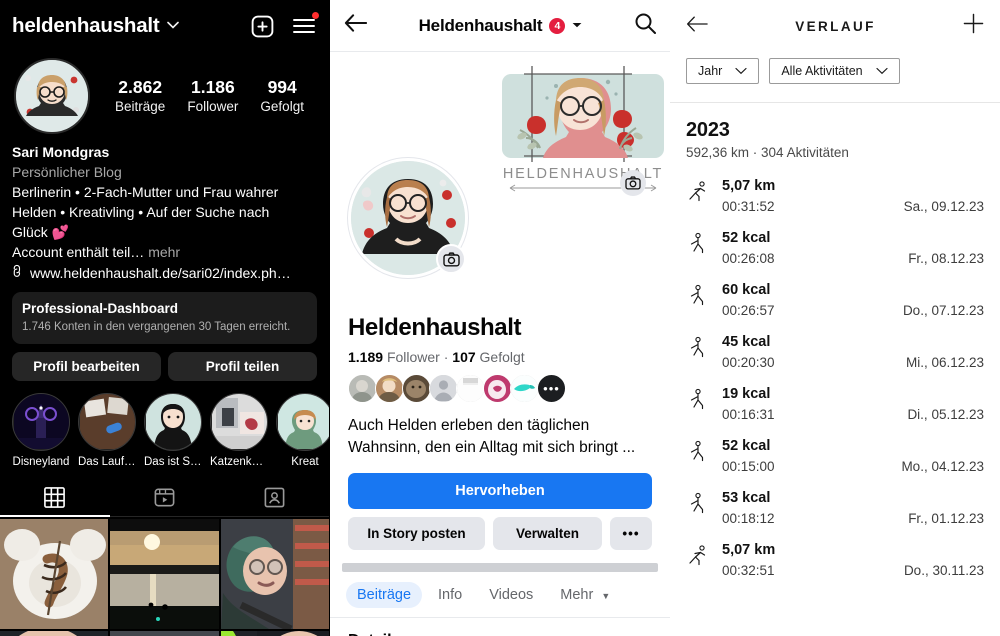 The height and width of the screenshot is (636, 1000). What do you see at coordinates (853, 508) in the screenshot?
I see `activity-row-content: 53 kcal 00:18:12 Fr., 01.12.23` at bounding box center [853, 508].